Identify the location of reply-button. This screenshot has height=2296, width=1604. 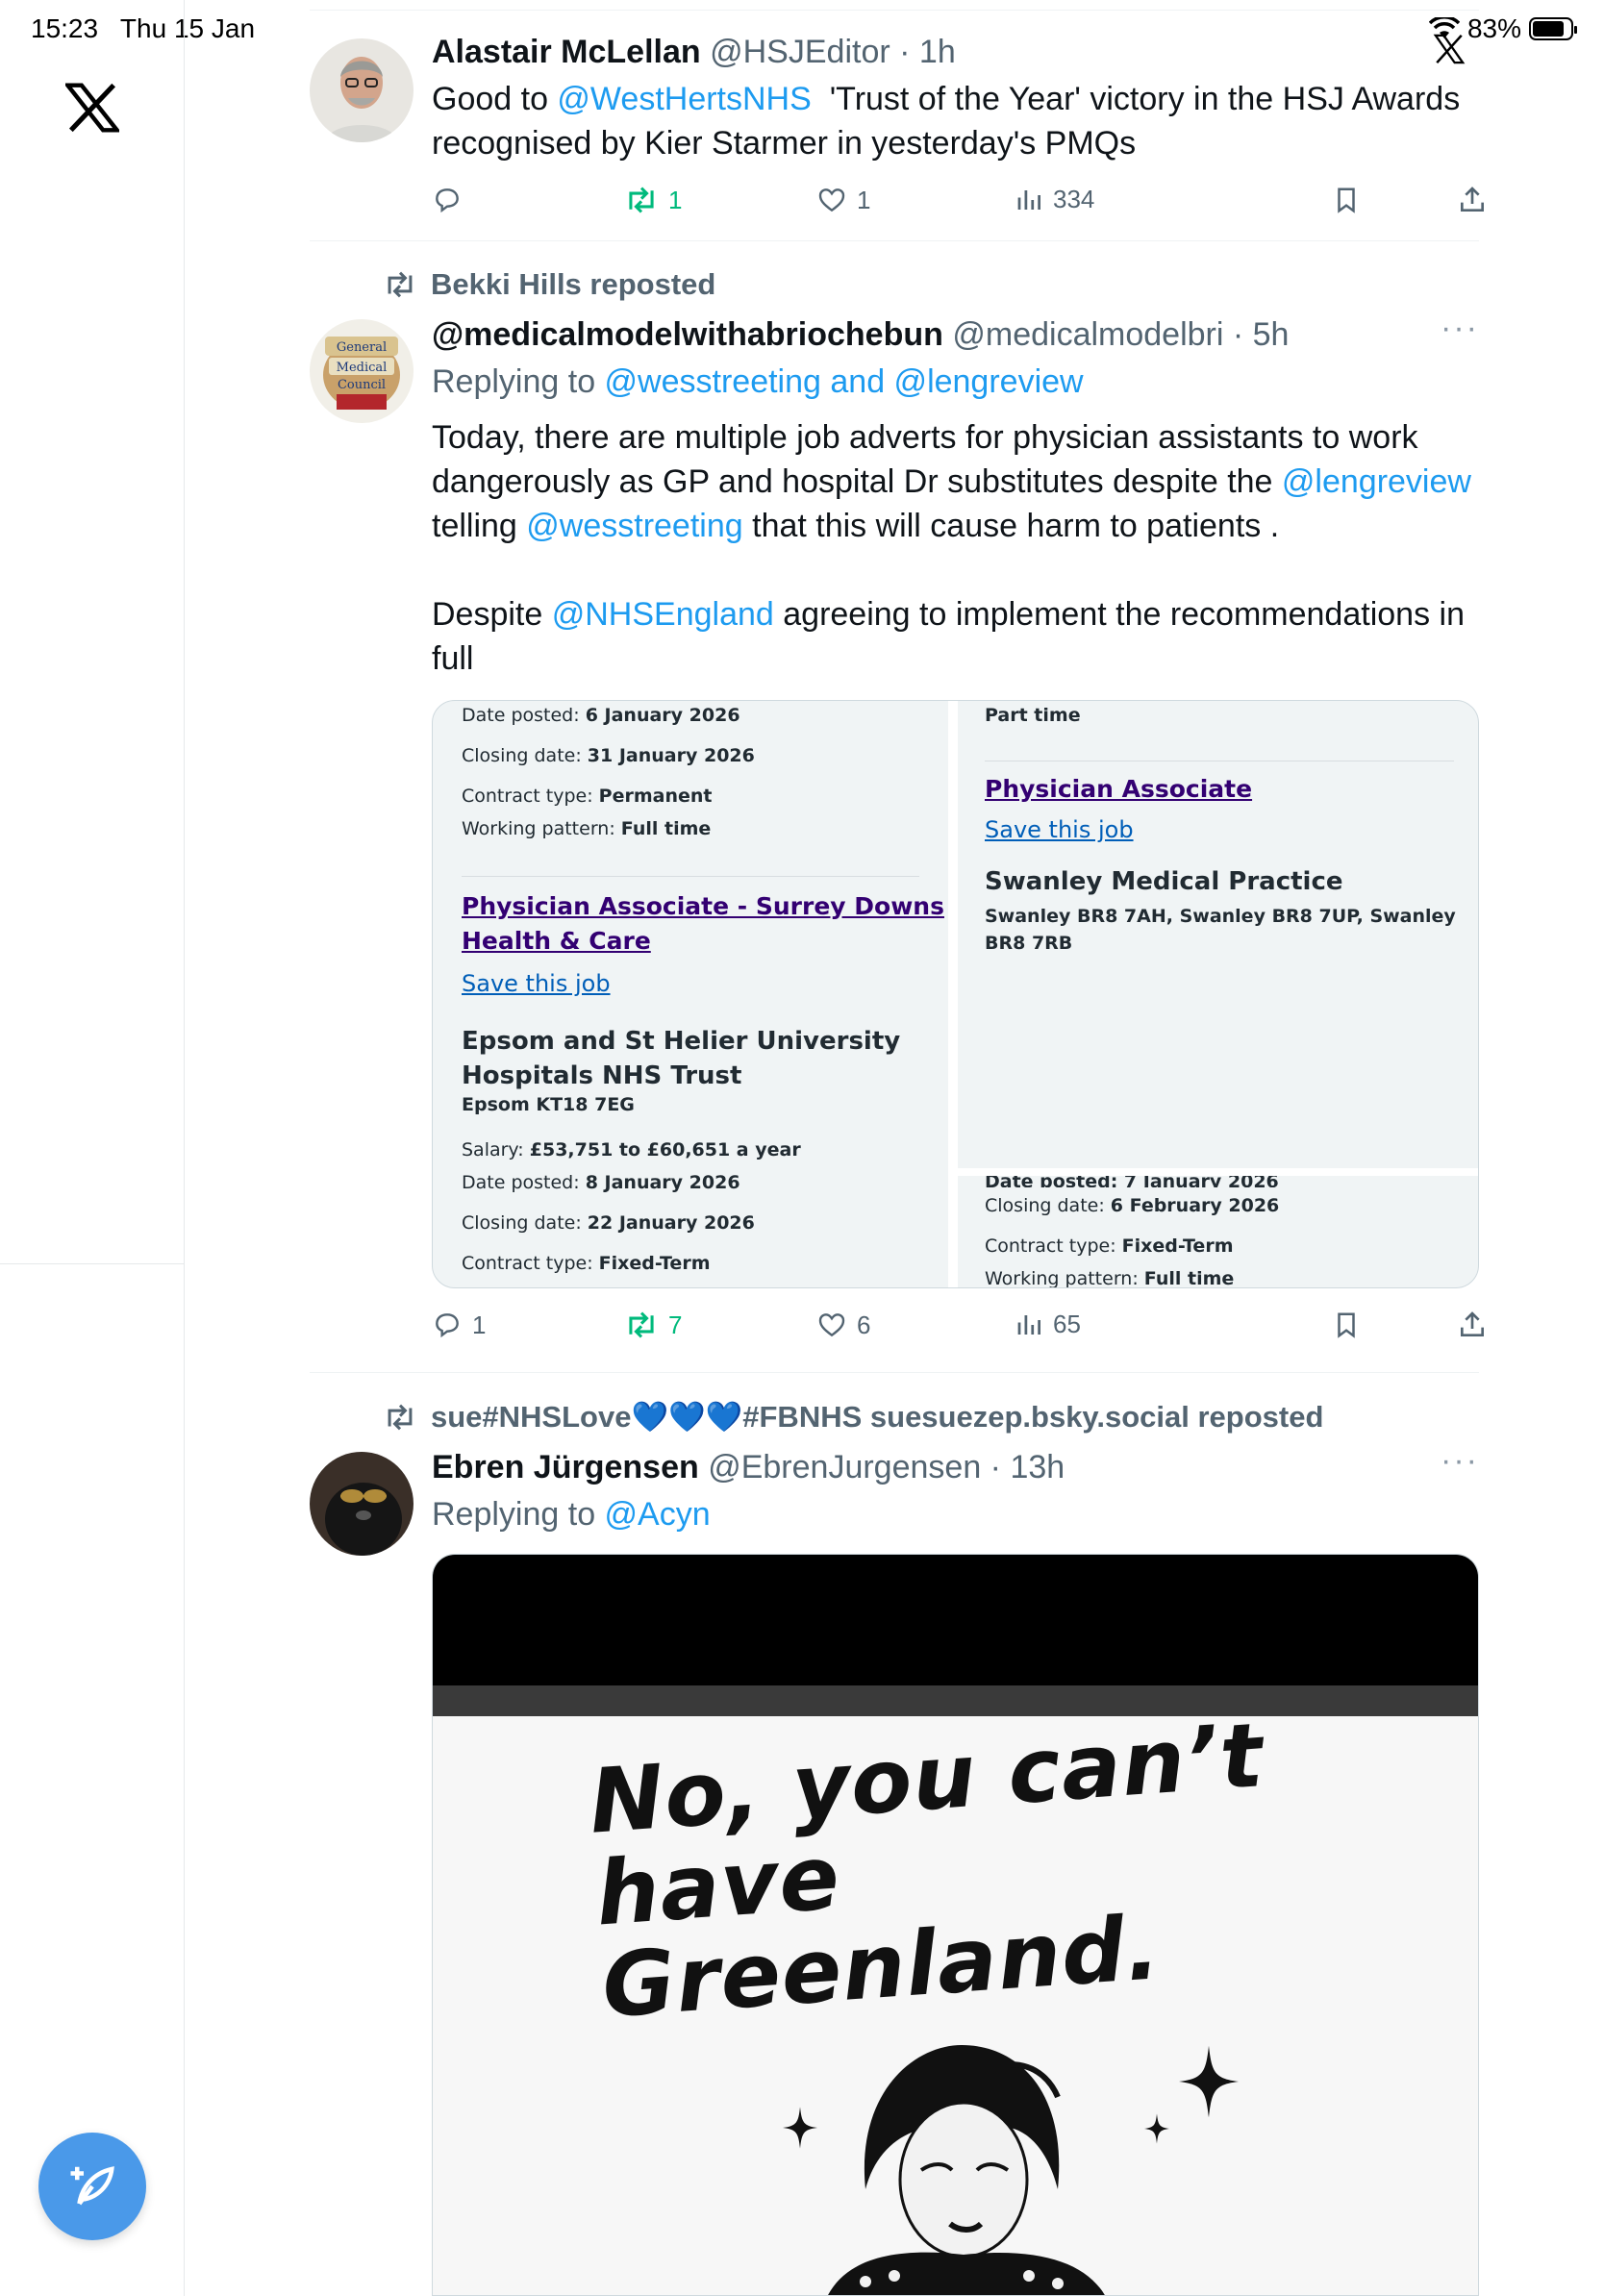
(452, 200).